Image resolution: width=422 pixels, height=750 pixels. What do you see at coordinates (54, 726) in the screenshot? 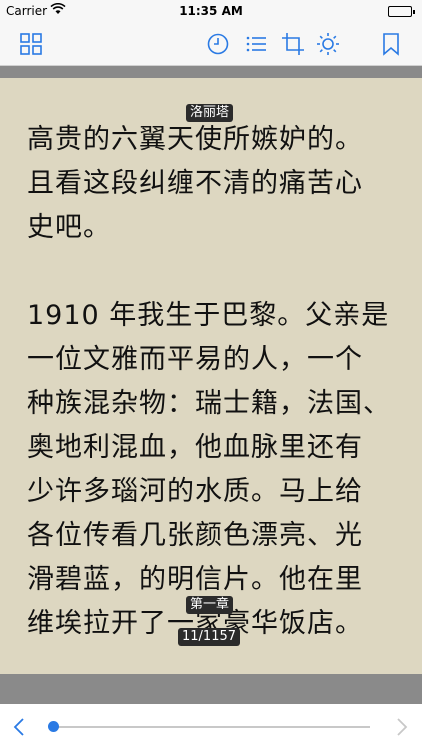
I see `progress-thumb` at bounding box center [54, 726].